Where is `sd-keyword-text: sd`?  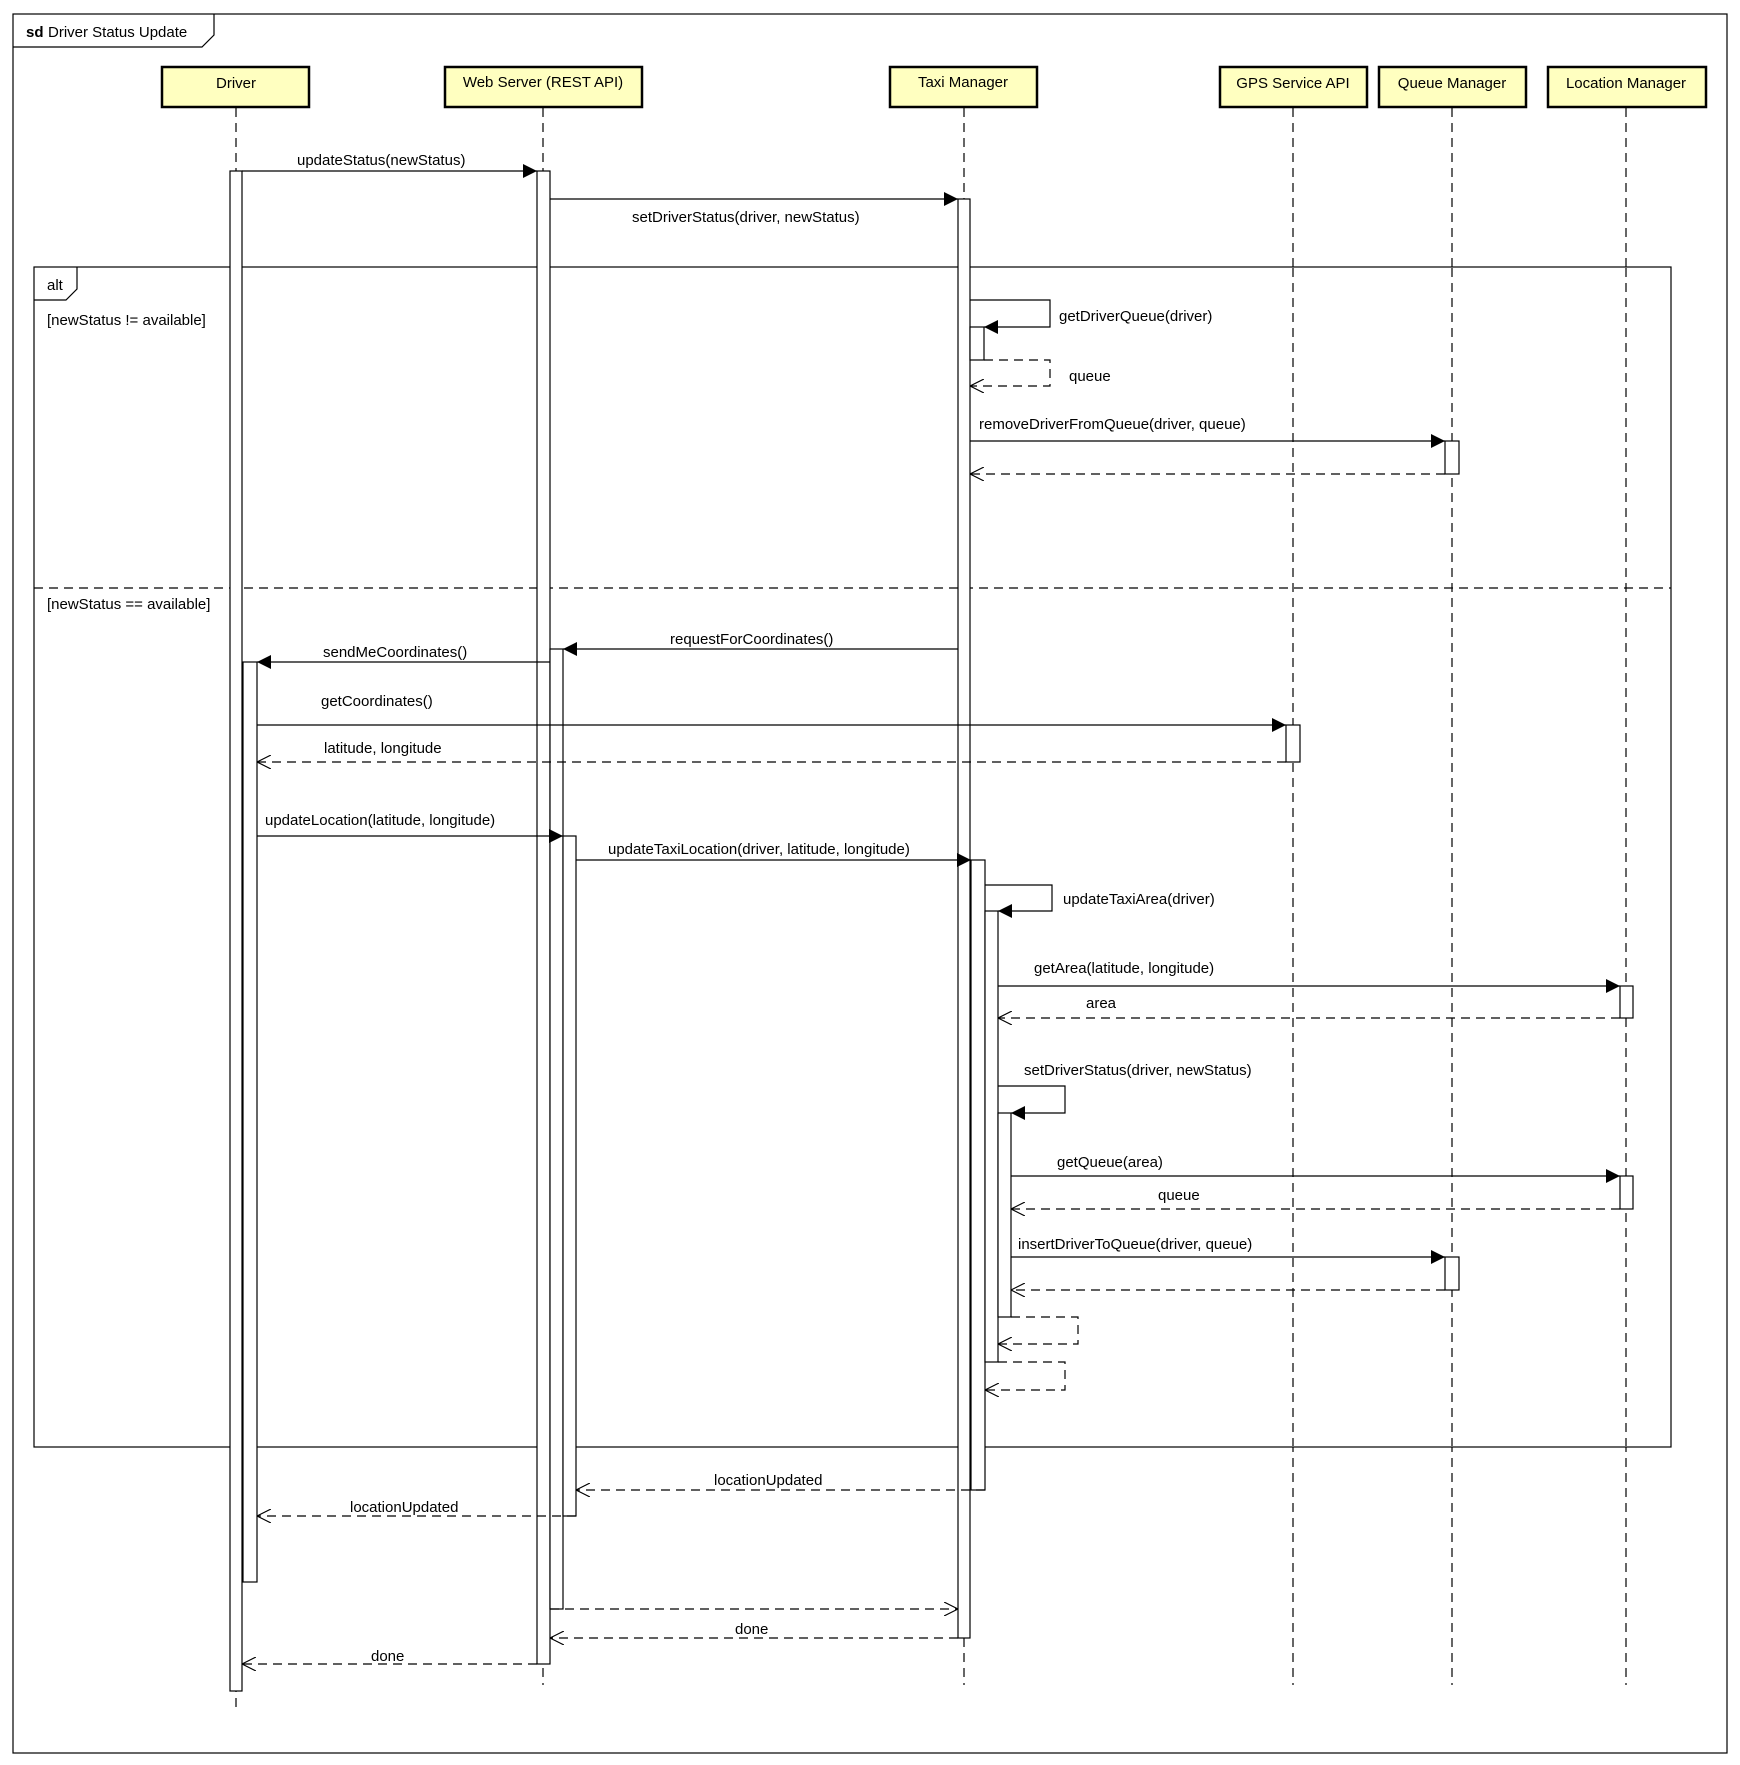
sd-keyword-text: sd is located at coordinates (35, 32).